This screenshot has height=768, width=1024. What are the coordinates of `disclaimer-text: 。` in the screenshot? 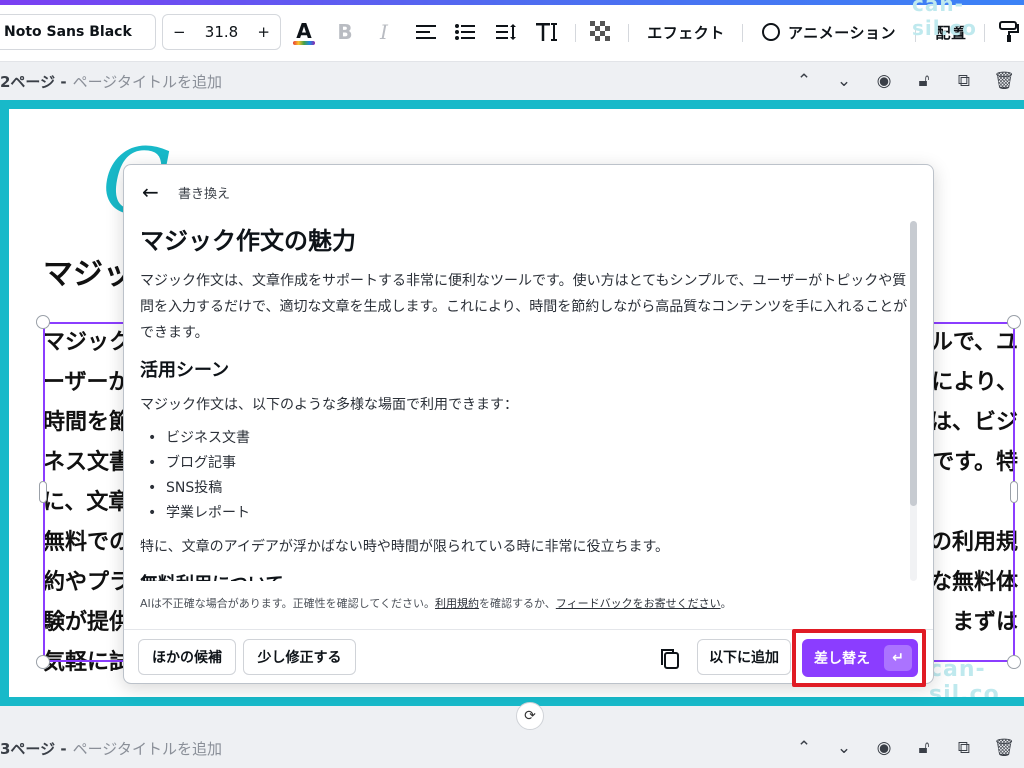 It's located at (726, 603).